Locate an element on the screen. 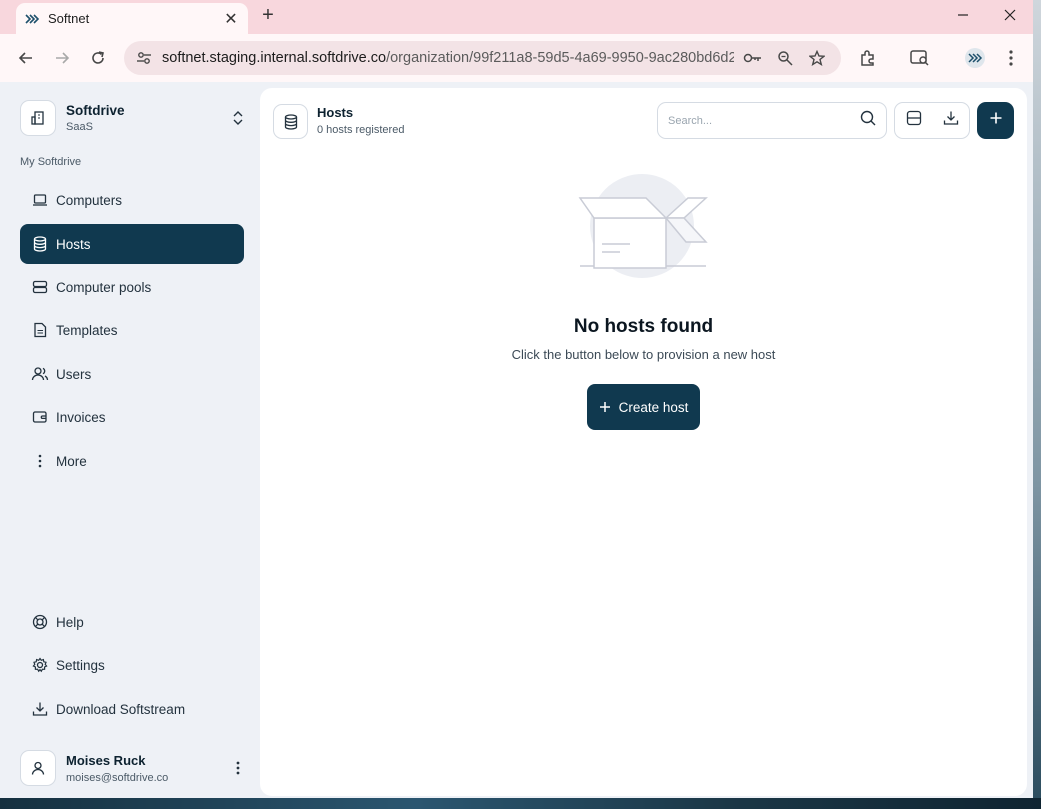 The height and width of the screenshot is (809, 1041). hosts-database-icon is located at coordinates (290, 121).